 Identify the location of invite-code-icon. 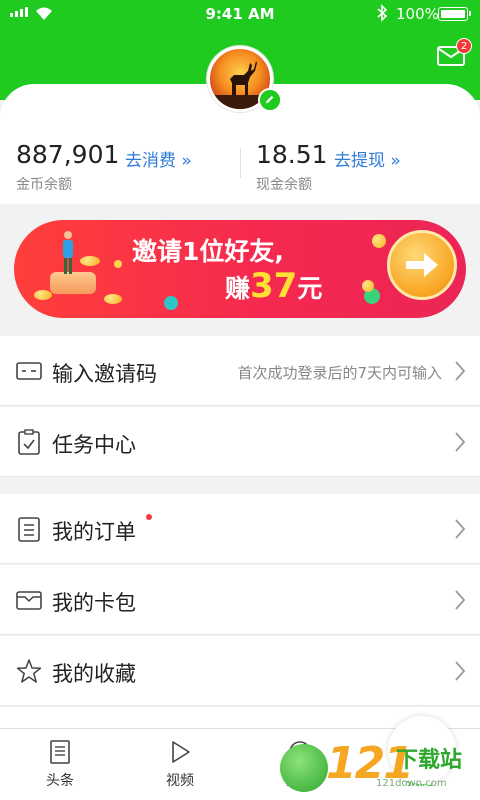
(29, 371).